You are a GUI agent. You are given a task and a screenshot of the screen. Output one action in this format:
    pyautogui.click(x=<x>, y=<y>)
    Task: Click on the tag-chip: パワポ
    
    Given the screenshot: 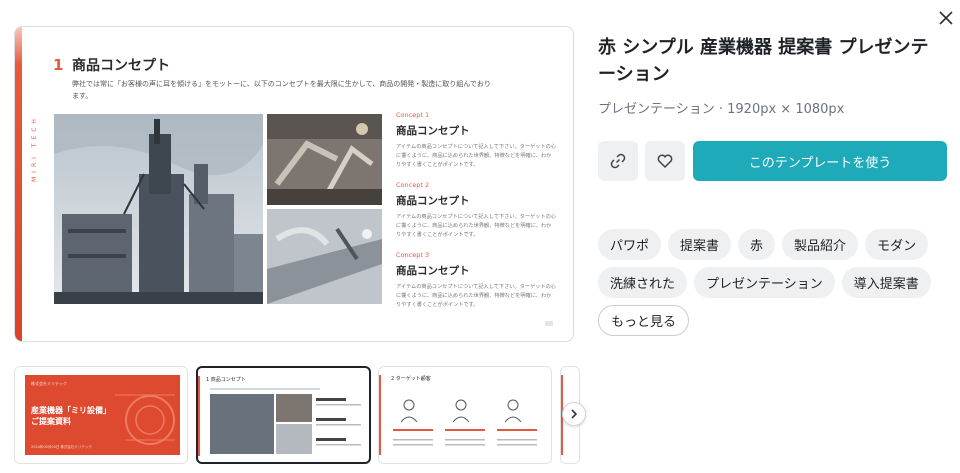 What is the action you would take?
    pyautogui.click(x=630, y=244)
    